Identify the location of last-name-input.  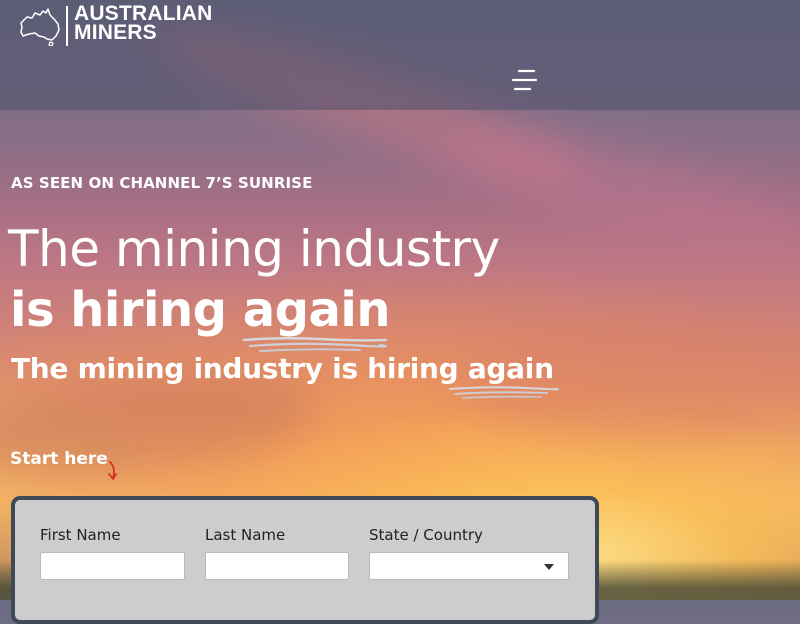
(277, 566).